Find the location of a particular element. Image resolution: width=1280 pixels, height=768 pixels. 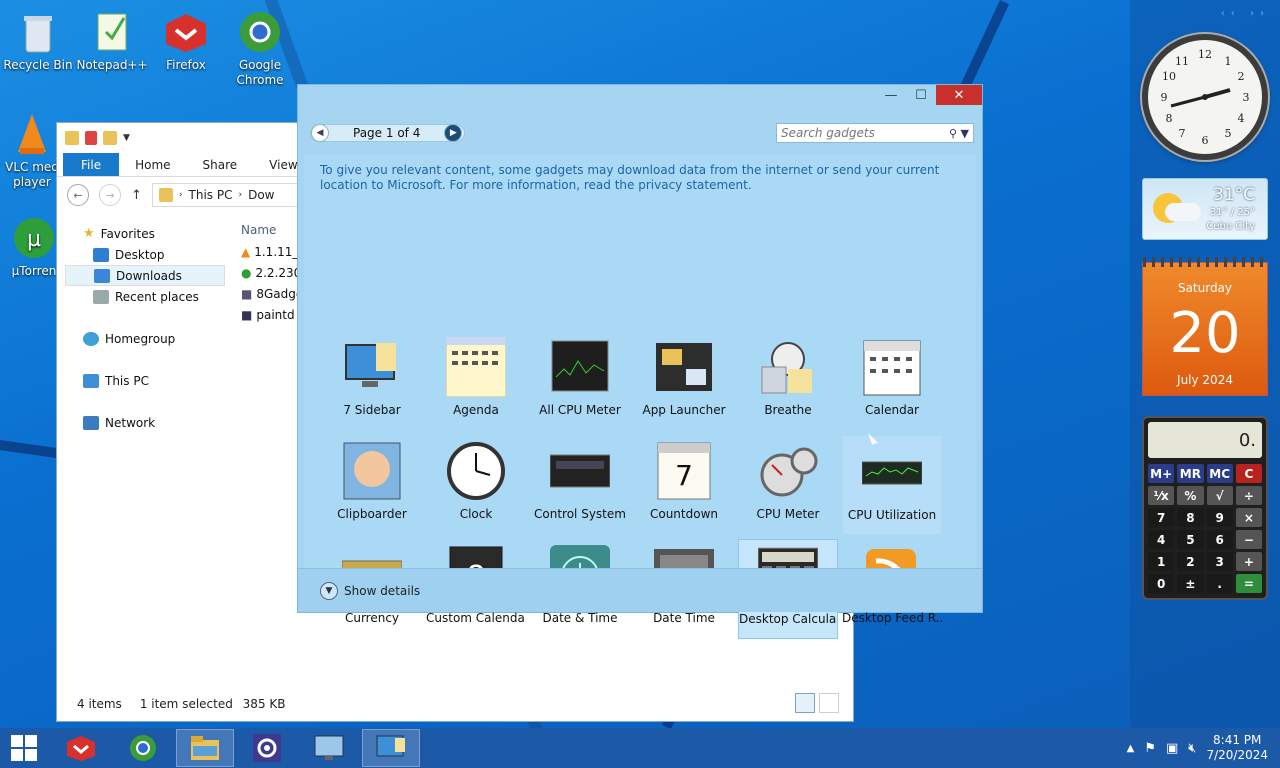

calc-key-7: 7 is located at coordinates (1161, 517).